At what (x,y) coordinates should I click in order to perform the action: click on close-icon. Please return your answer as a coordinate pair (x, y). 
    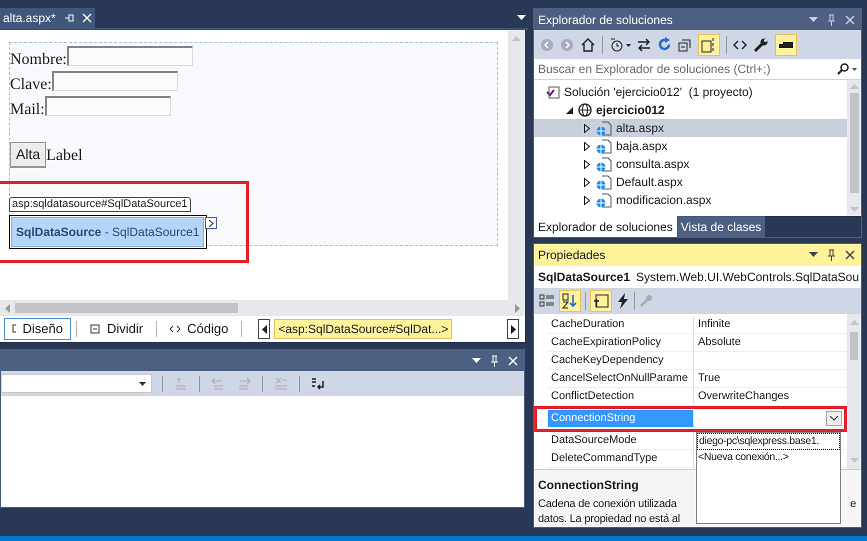
    Looking at the image, I should click on (850, 255).